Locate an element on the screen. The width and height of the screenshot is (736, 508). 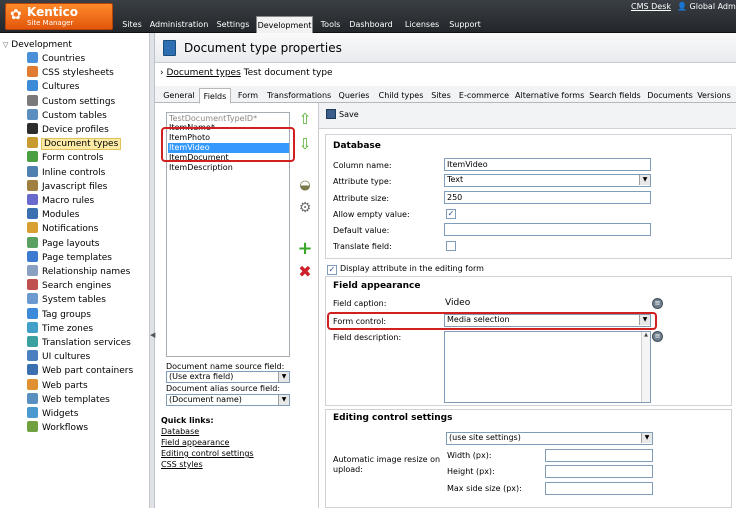
quick-link-css-styles: CSS styles is located at coordinates (182, 464).